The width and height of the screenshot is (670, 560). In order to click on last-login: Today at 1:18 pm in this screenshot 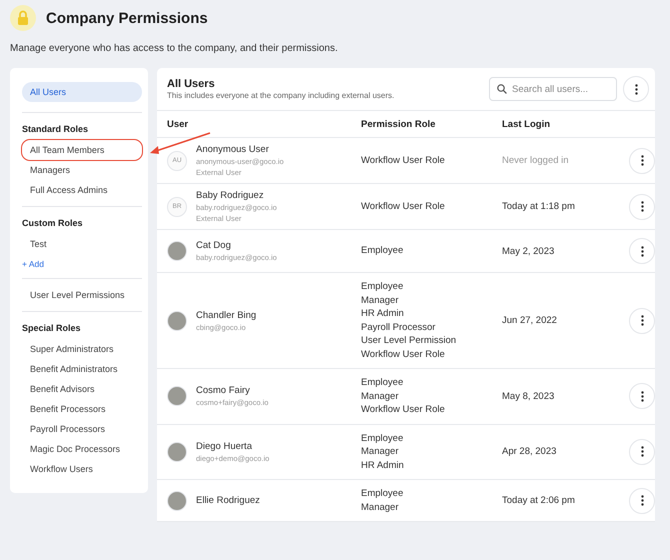, I will do `click(539, 206)`.